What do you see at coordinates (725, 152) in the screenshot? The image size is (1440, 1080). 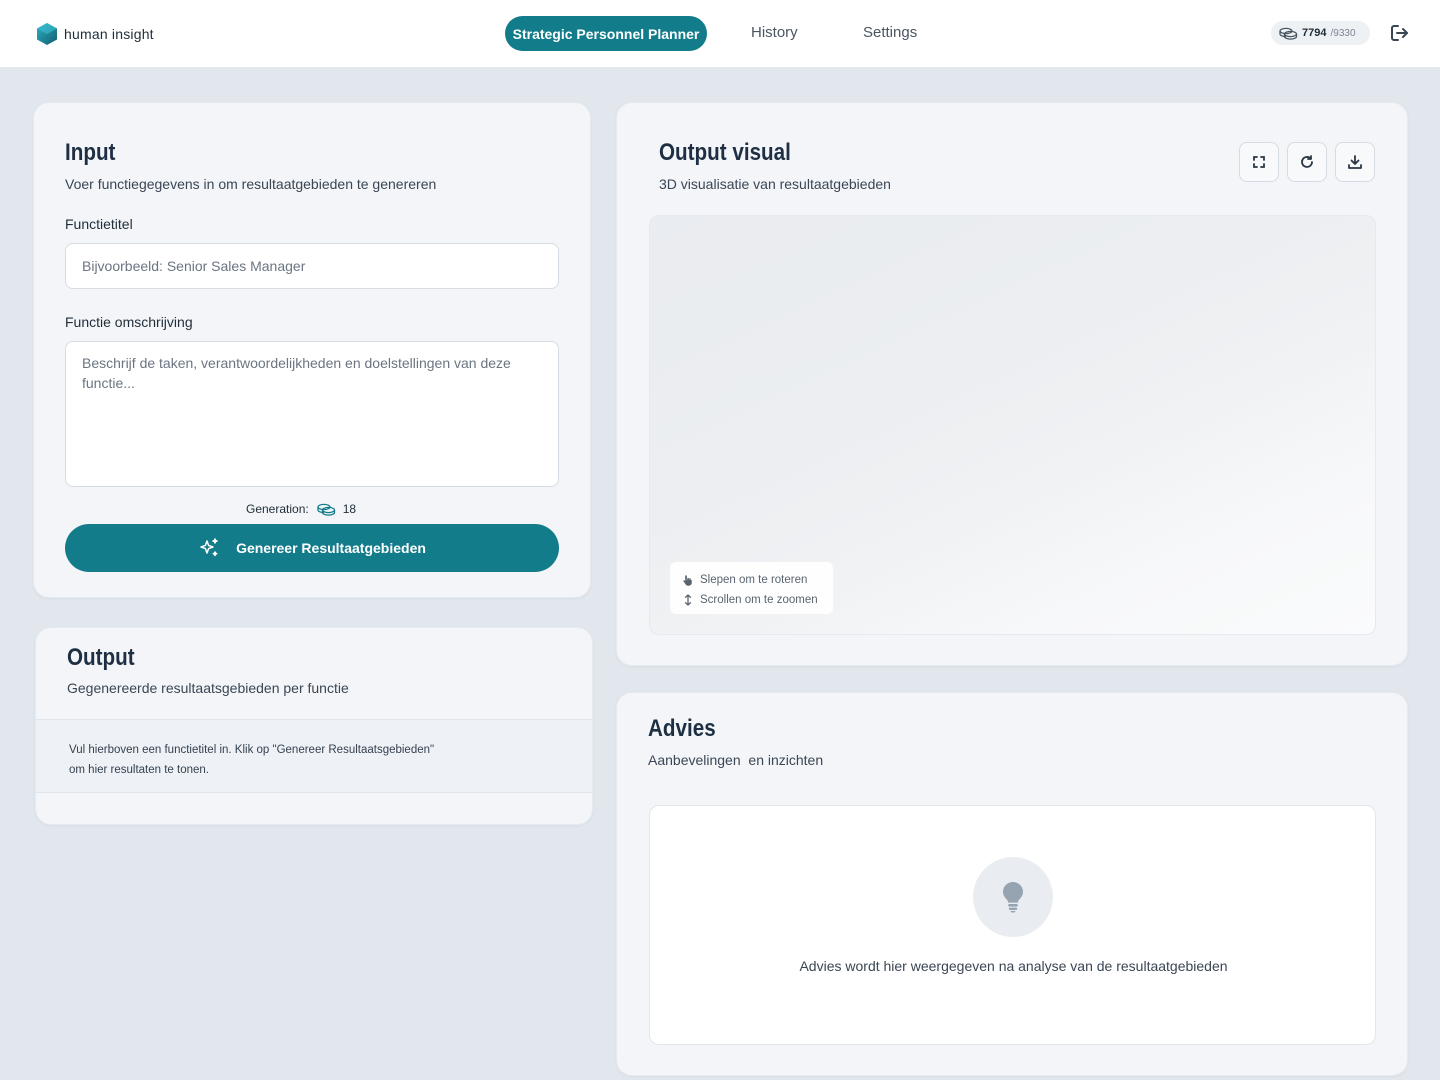 I see `output-visual-title: Output visual` at bounding box center [725, 152].